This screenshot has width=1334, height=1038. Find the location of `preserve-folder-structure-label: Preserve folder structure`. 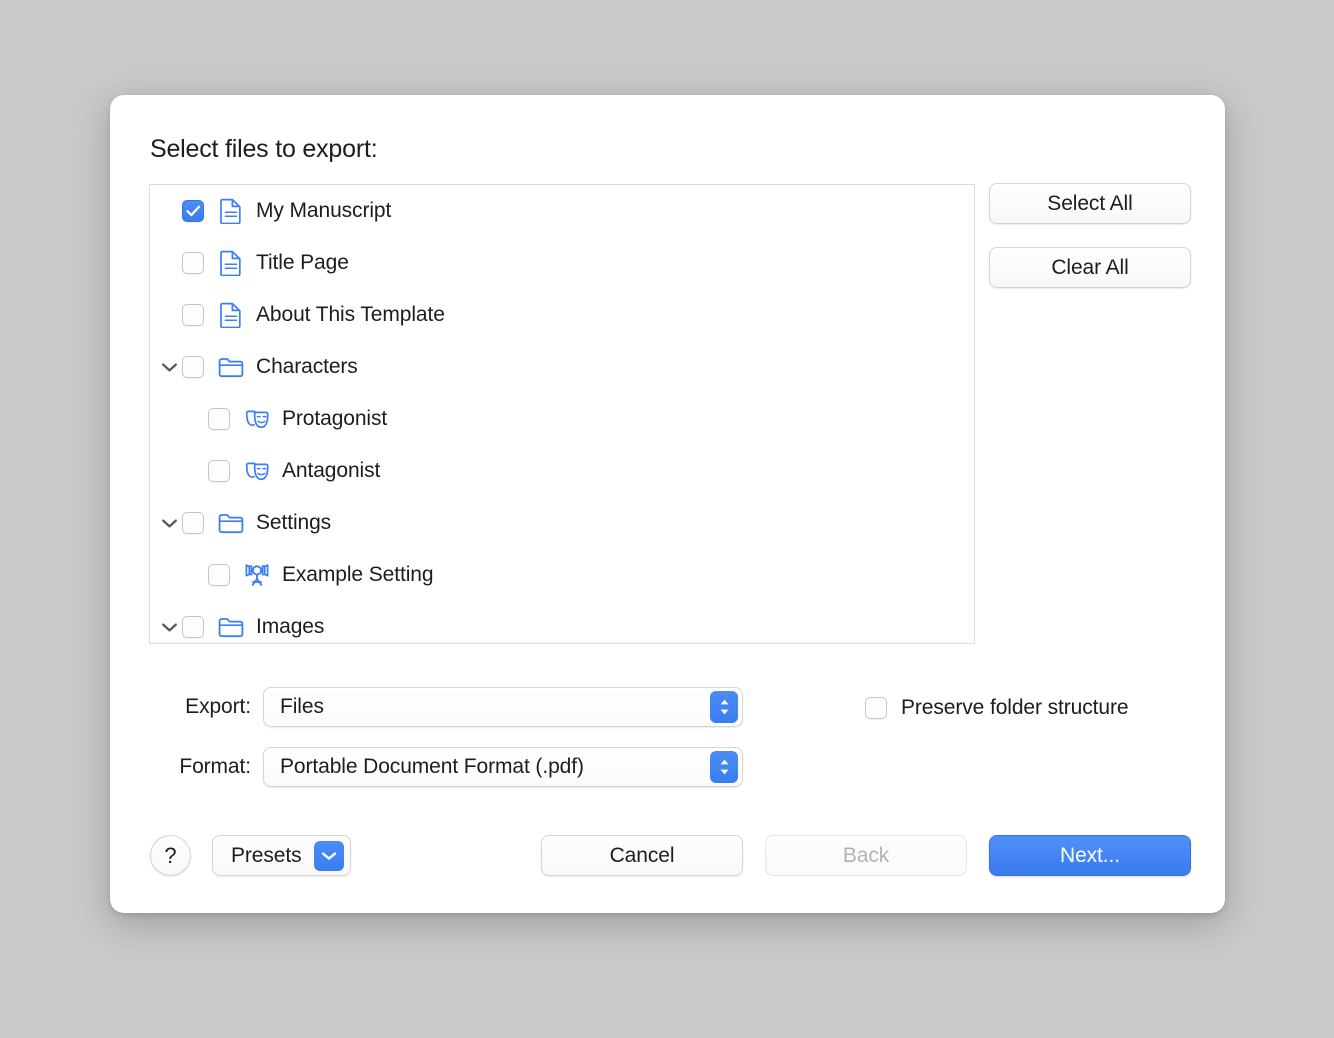

preserve-folder-structure-label: Preserve folder structure is located at coordinates (1015, 707).